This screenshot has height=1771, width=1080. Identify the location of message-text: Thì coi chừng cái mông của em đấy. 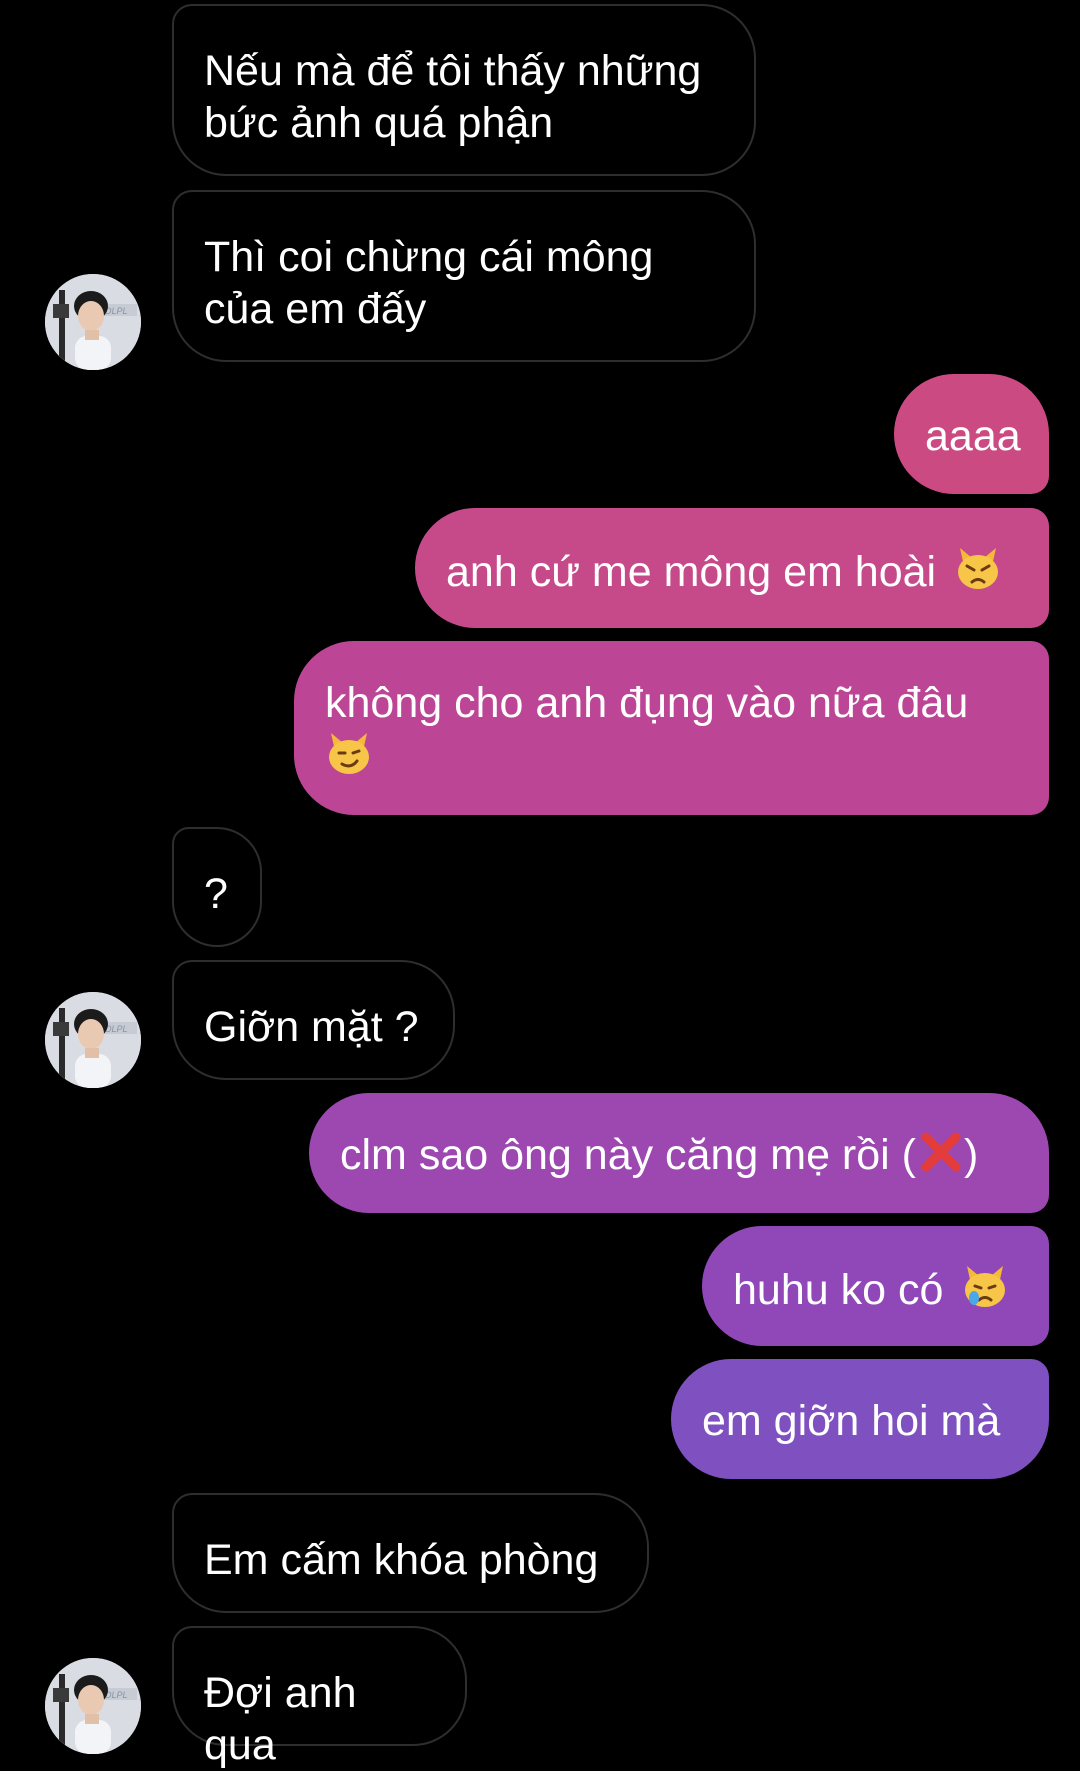
(429, 283).